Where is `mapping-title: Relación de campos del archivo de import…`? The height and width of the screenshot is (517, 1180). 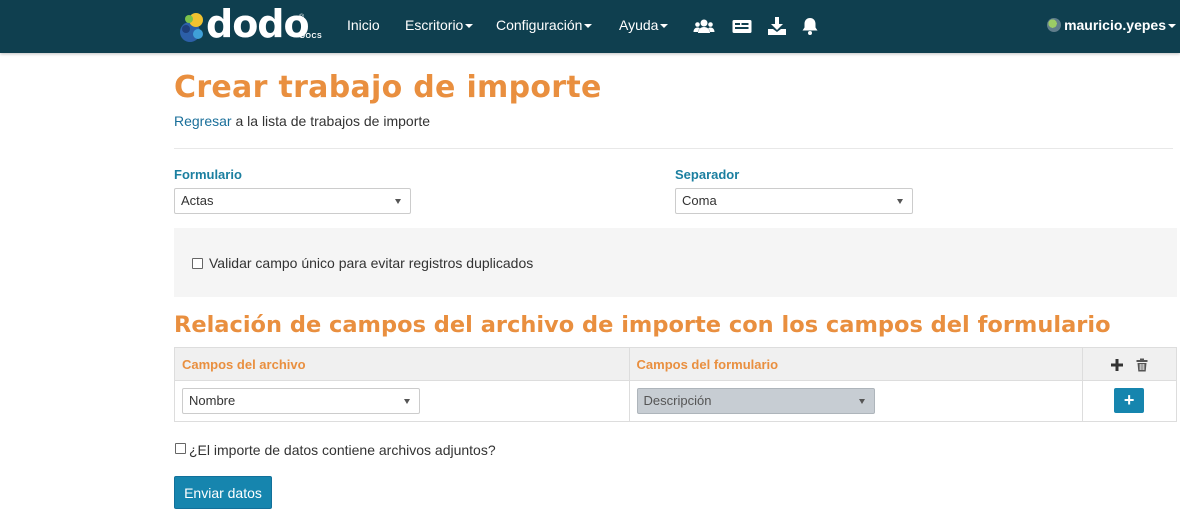
mapping-title: Relación de campos del archivo de import… is located at coordinates (642, 325).